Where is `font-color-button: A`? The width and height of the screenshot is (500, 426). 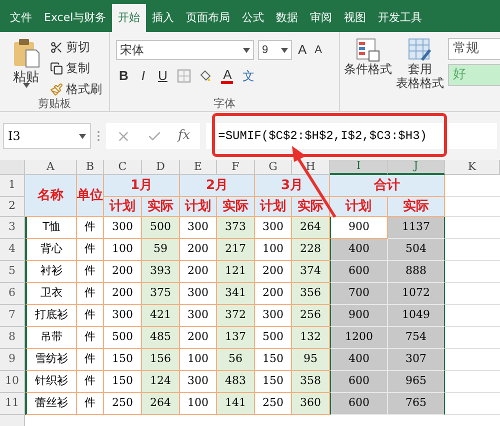 font-color-button: A is located at coordinates (227, 76).